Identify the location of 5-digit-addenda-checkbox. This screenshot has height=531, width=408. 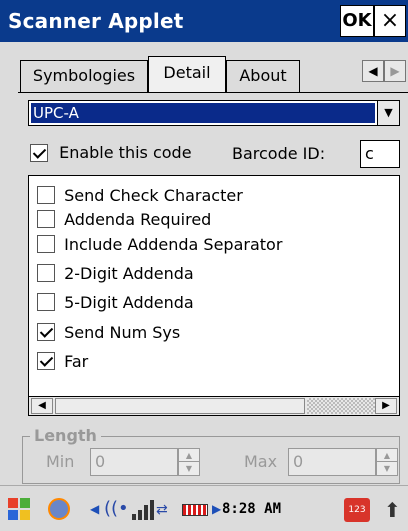
(46, 301).